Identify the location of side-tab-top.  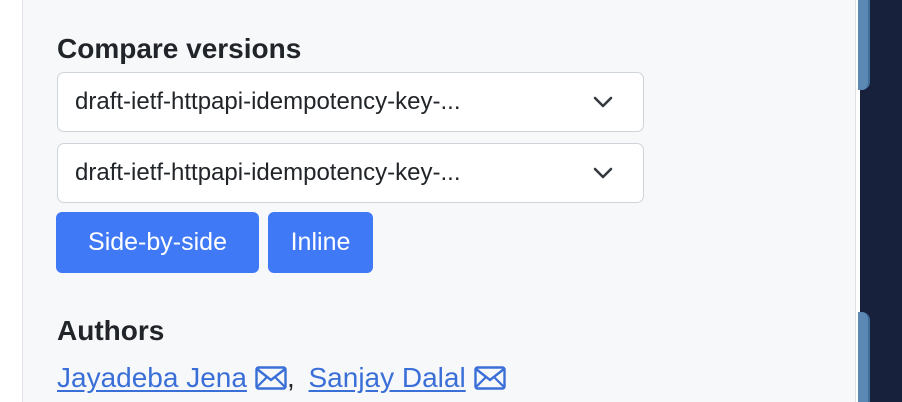
(864, 45).